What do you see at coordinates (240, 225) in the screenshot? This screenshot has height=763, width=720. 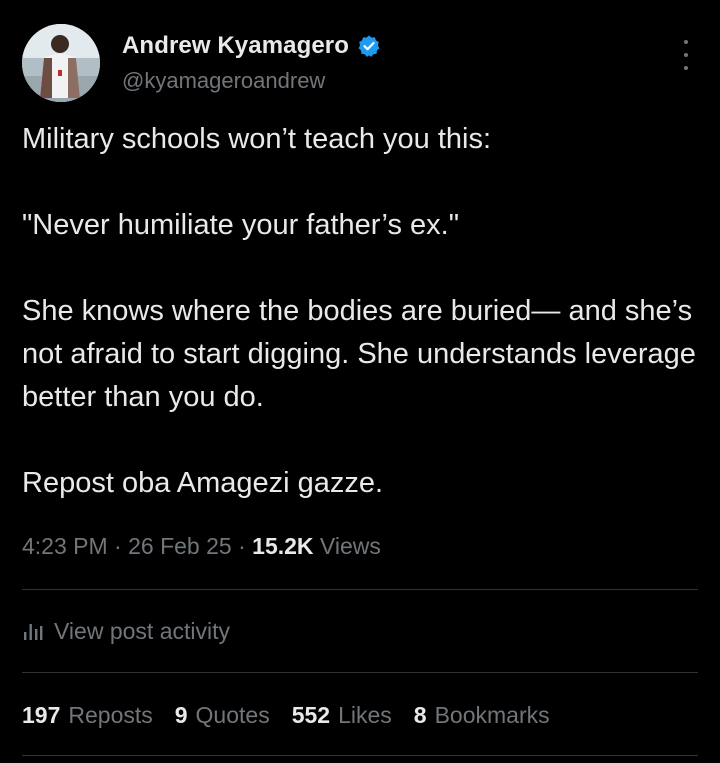 I see `post-paragraph: "Never humiliate your father’s ex."` at bounding box center [240, 225].